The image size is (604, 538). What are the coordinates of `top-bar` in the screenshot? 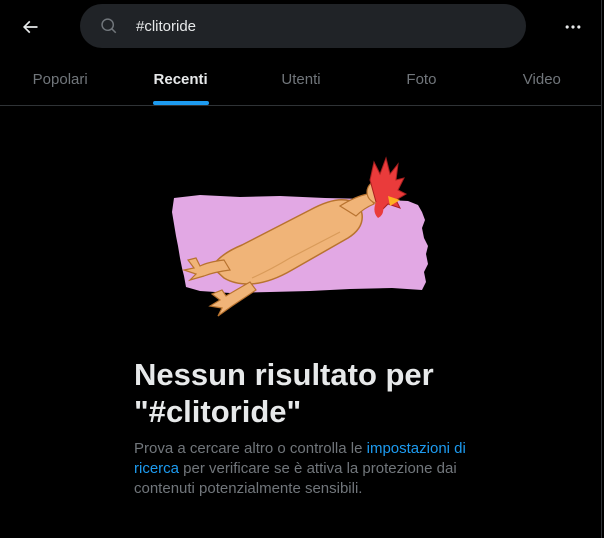 It's located at (301, 27).